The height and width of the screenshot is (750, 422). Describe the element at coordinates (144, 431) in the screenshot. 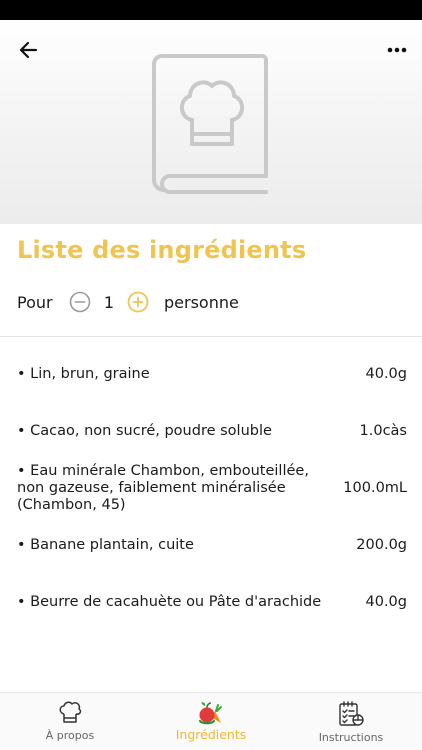

I see `ingredient-name: • Cacao, non sucré, poudre soluble` at that location.